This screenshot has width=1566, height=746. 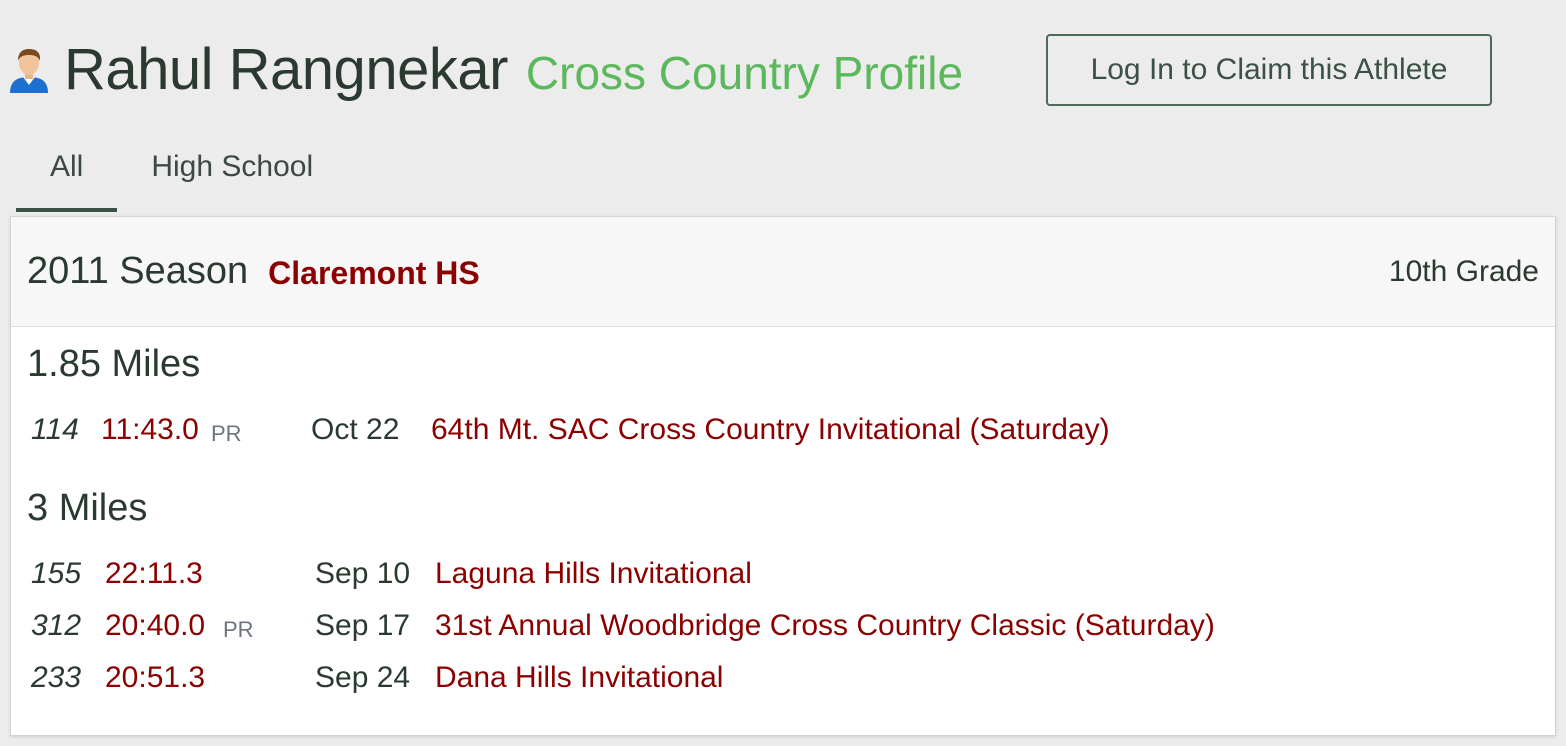 I want to click on result-date: Sep 24, so click(x=363, y=677).